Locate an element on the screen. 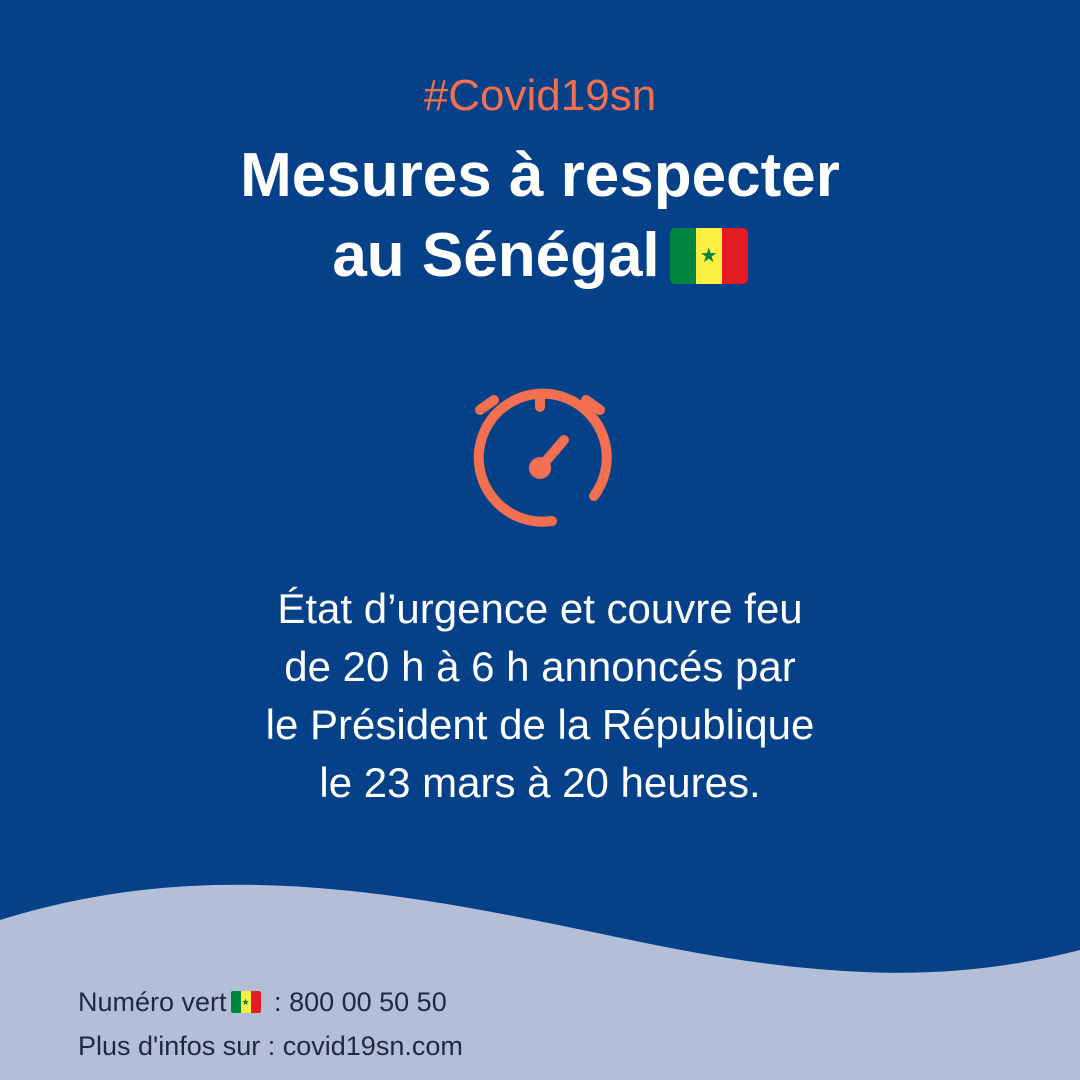 The height and width of the screenshot is (1080, 1080). senegal-flag-small-icon: ★ is located at coordinates (245, 1002).